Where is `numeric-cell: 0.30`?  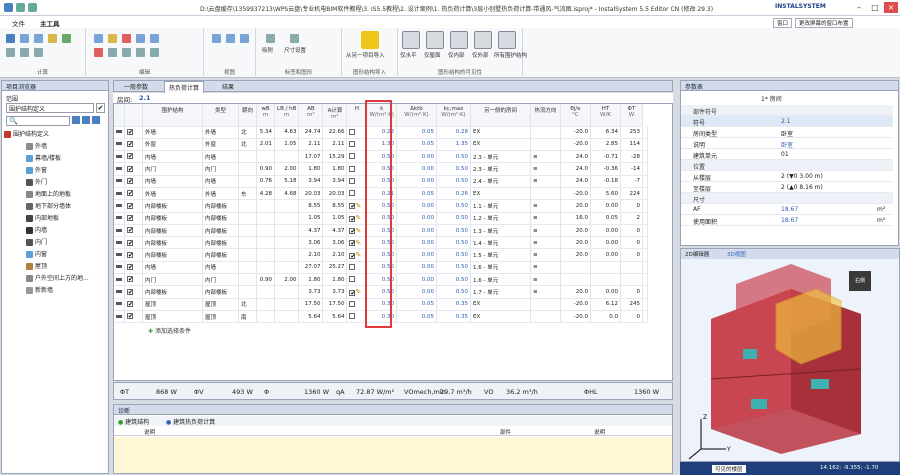 numeric-cell: 0.30 is located at coordinates (381, 317).